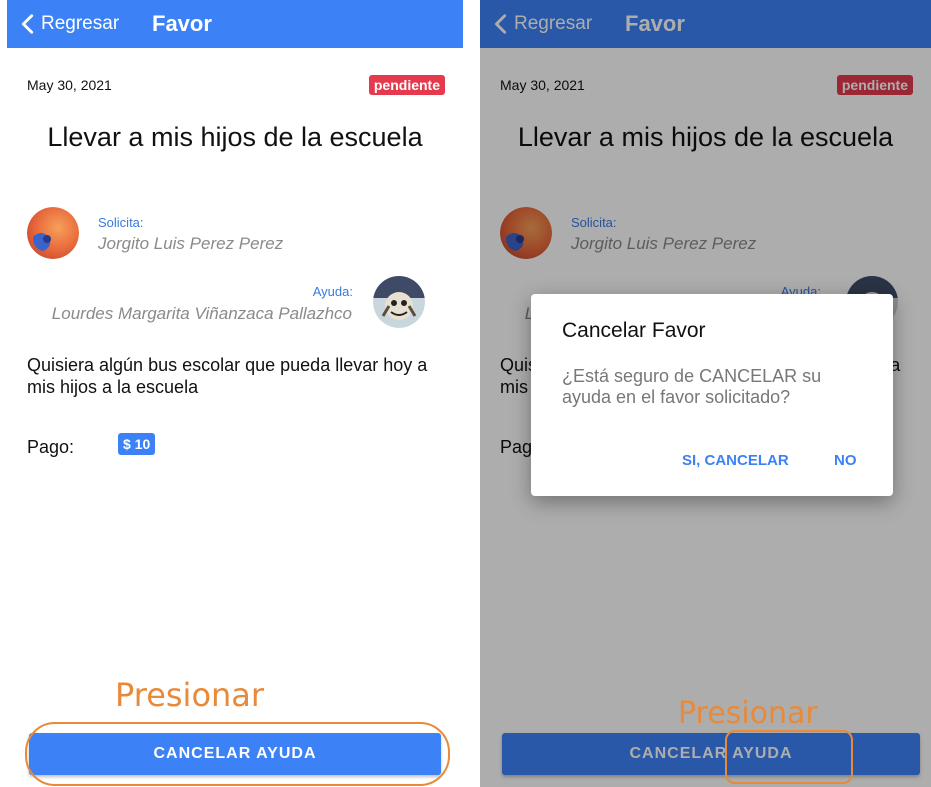 This screenshot has height=787, width=931. Describe the element at coordinates (53, 233) in the screenshot. I see `solicita-avatar` at that location.